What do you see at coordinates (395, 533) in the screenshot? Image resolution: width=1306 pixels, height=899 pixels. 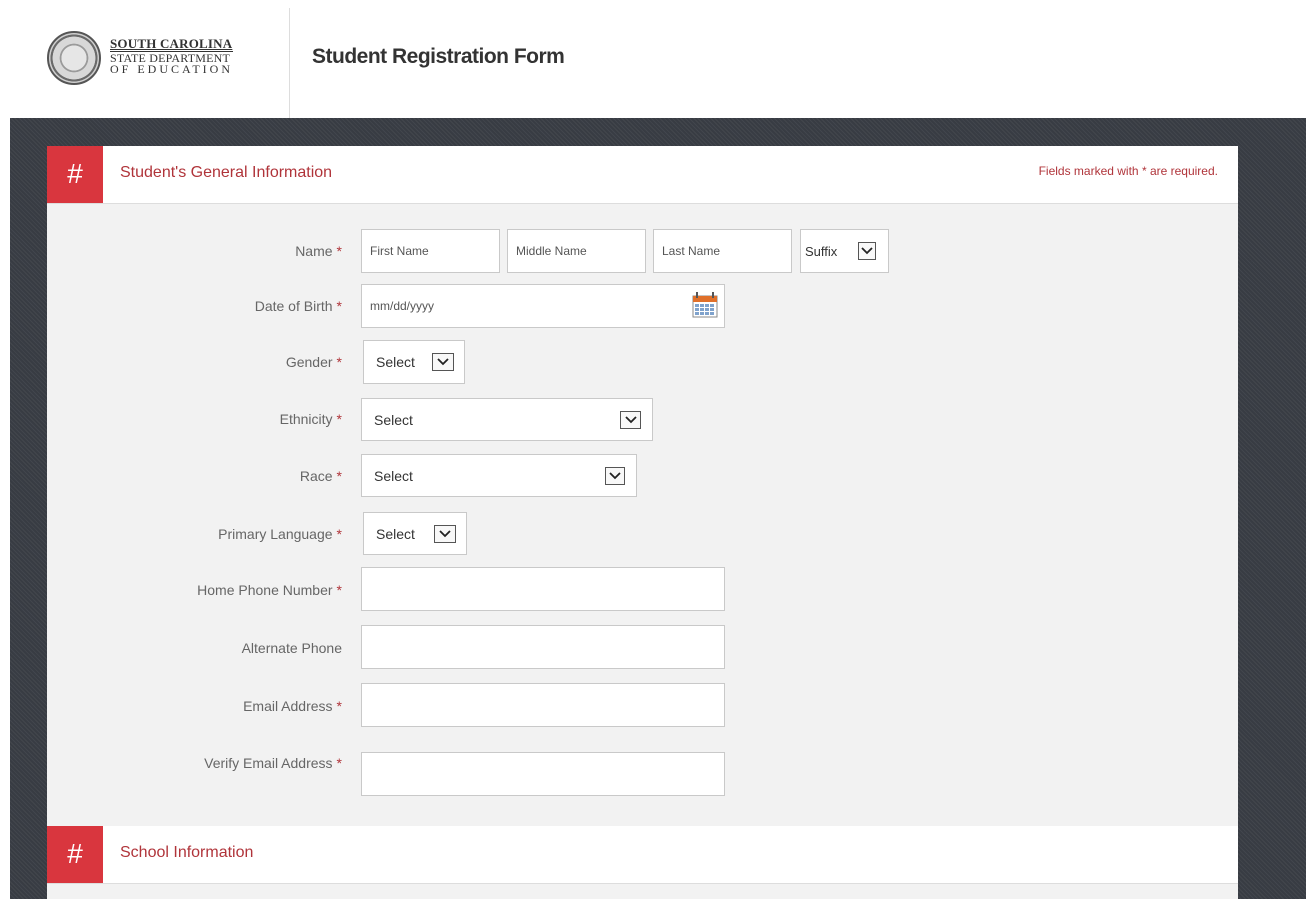 I see `primary-language-select-value: Select` at bounding box center [395, 533].